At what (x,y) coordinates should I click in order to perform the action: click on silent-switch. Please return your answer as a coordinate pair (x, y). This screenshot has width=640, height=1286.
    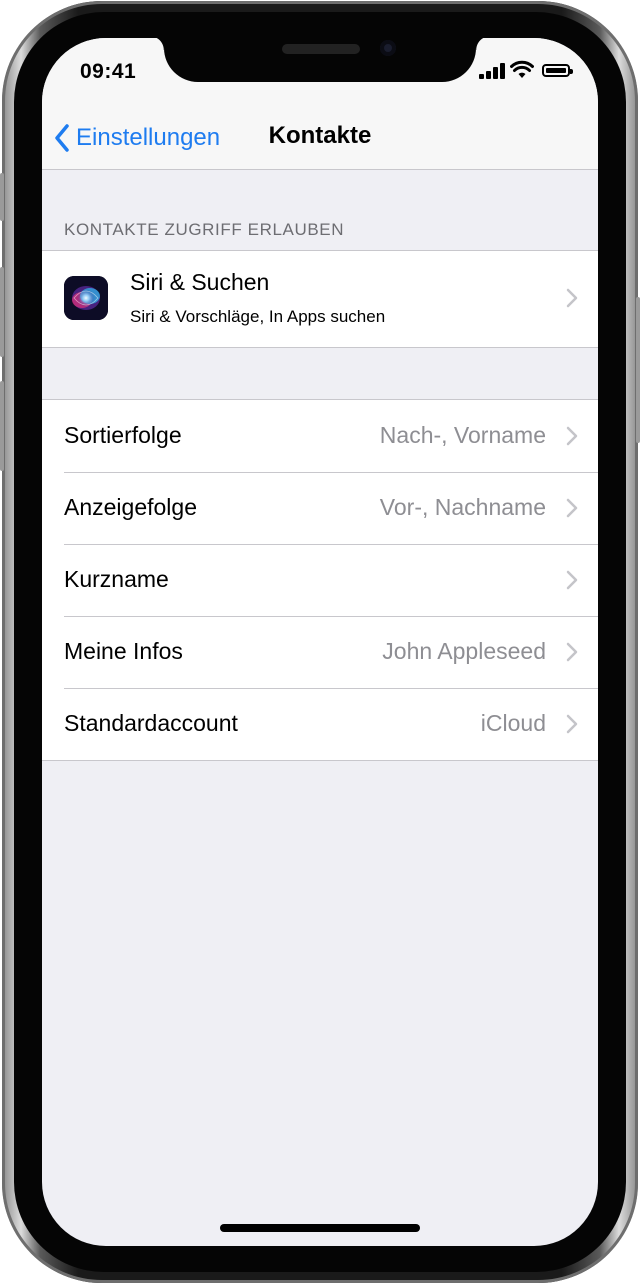
    Looking at the image, I should click on (2, 197).